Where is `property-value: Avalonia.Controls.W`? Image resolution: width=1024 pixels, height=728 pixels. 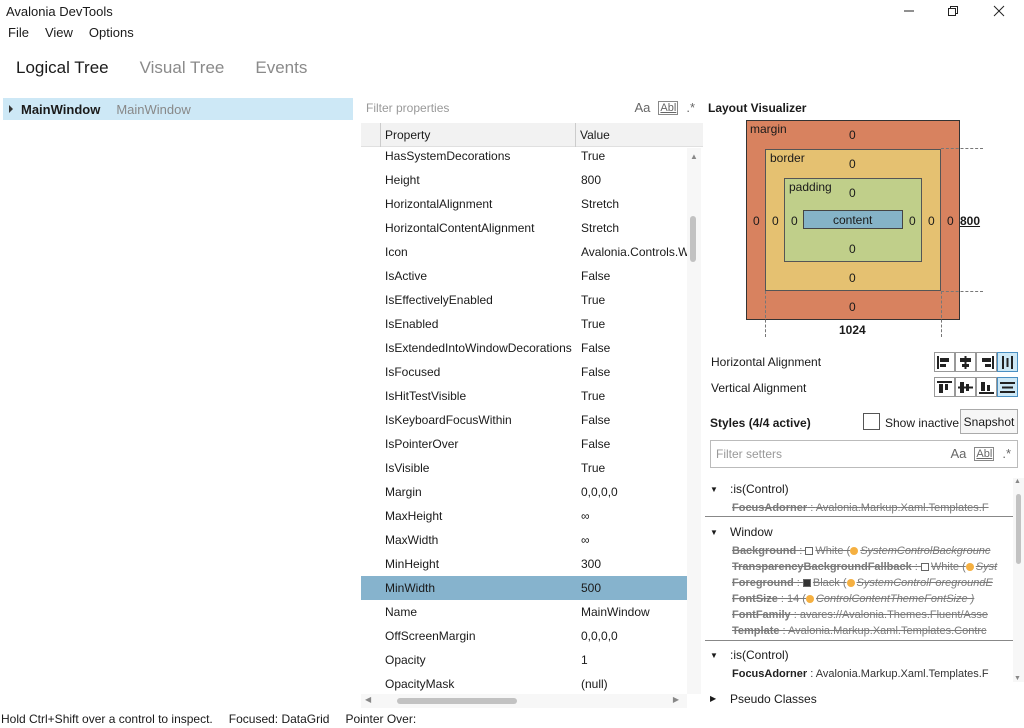 property-value: Avalonia.Controls.W is located at coordinates (634, 252).